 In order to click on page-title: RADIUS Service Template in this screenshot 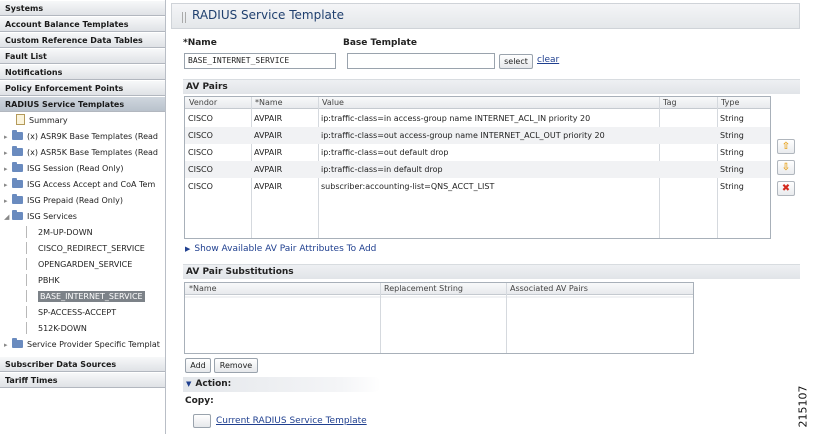, I will do `click(268, 15)`.